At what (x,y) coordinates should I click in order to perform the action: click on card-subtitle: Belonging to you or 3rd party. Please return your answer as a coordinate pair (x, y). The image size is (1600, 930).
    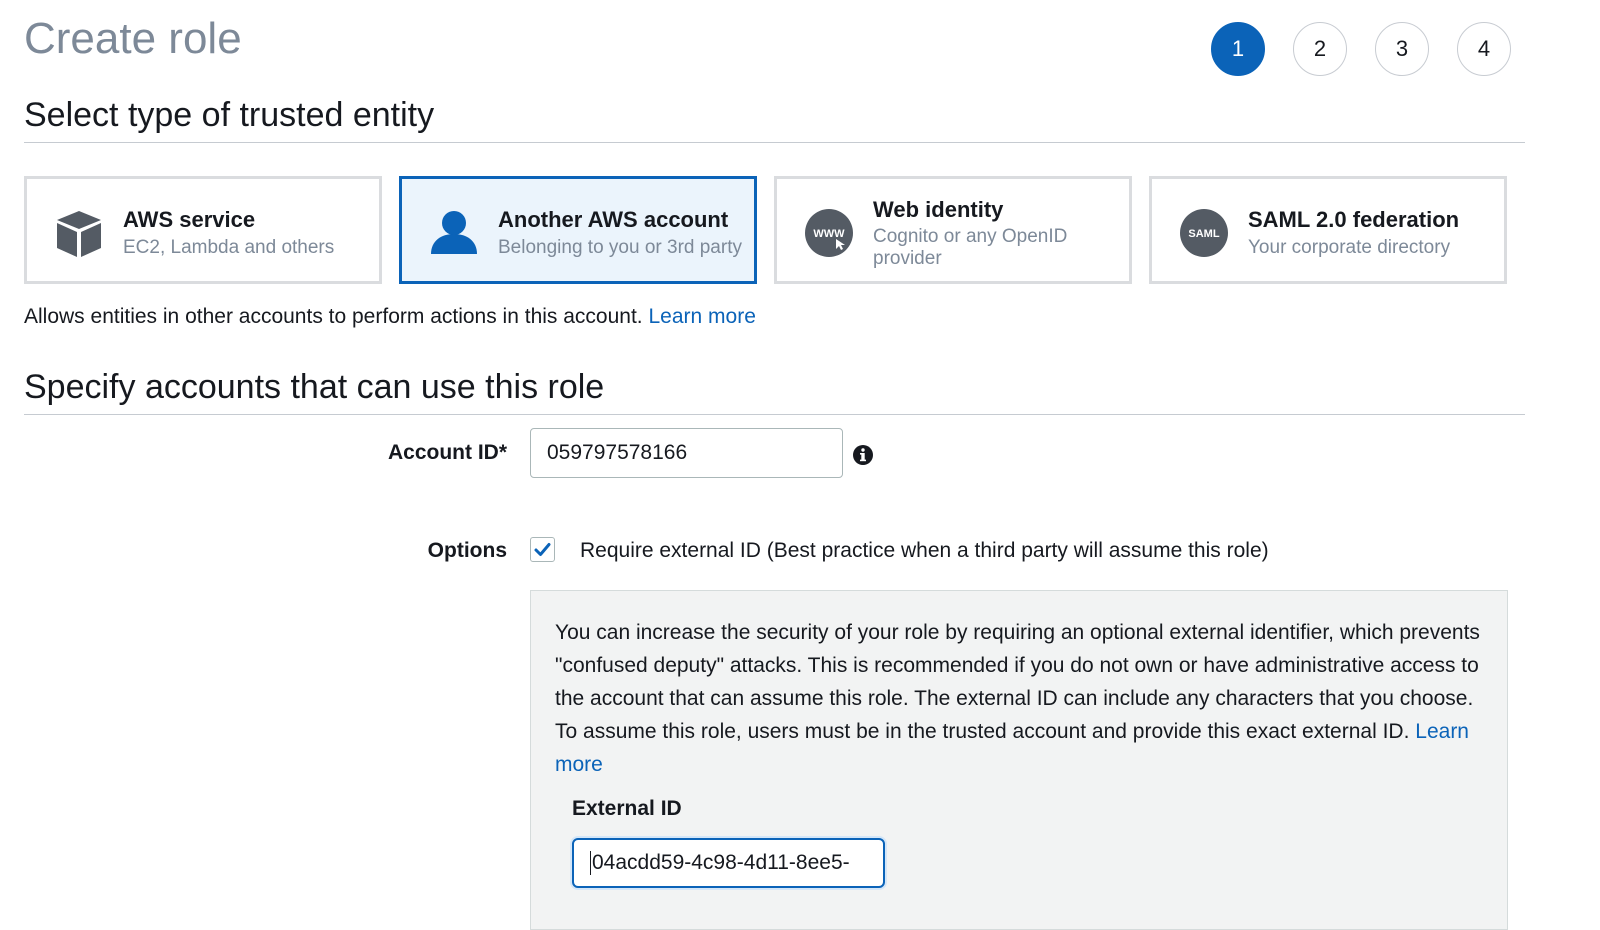
    Looking at the image, I should click on (620, 247).